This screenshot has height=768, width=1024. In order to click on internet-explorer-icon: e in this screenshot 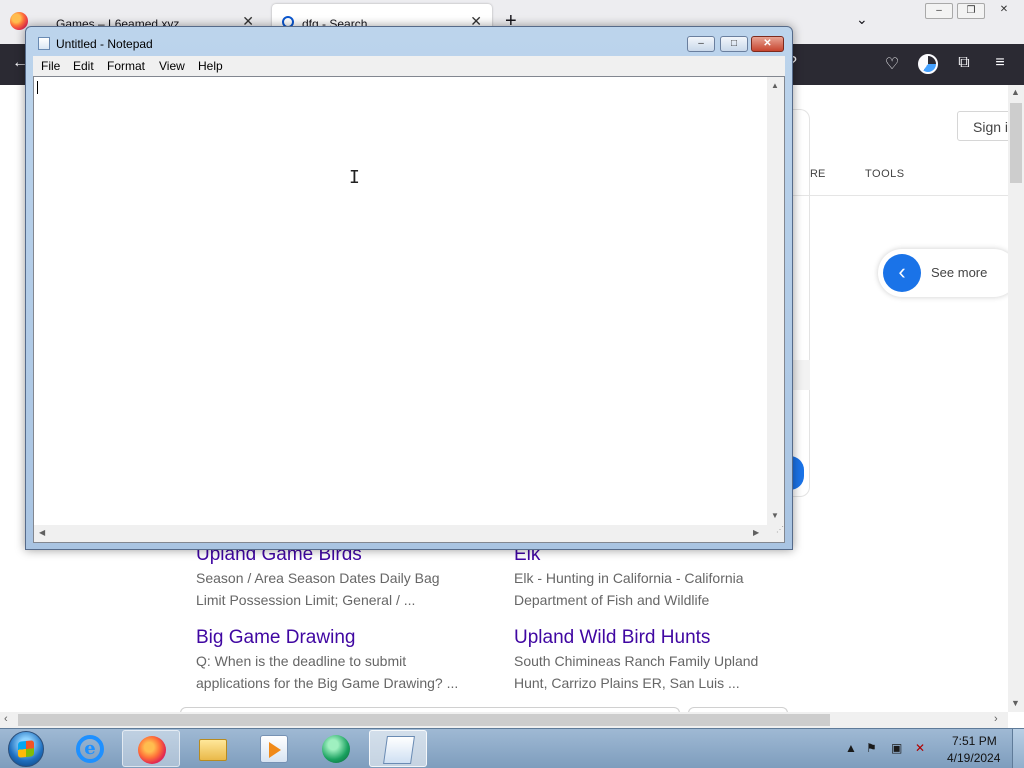, I will do `click(90, 749)`.